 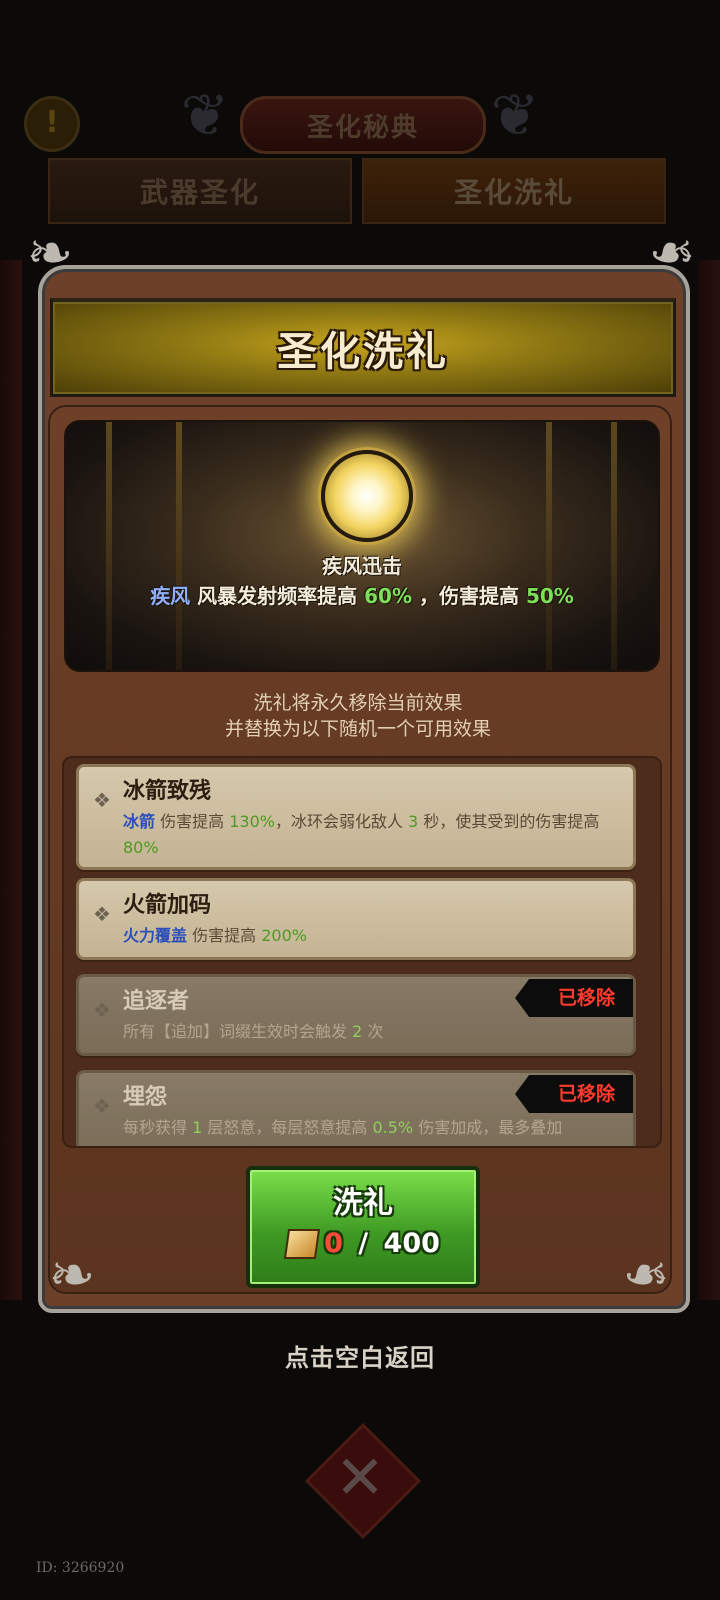 What do you see at coordinates (356, 919) in the screenshot?
I see `option-card: ❖ 火箭加码 火力覆盖 伤害提高 200%` at bounding box center [356, 919].